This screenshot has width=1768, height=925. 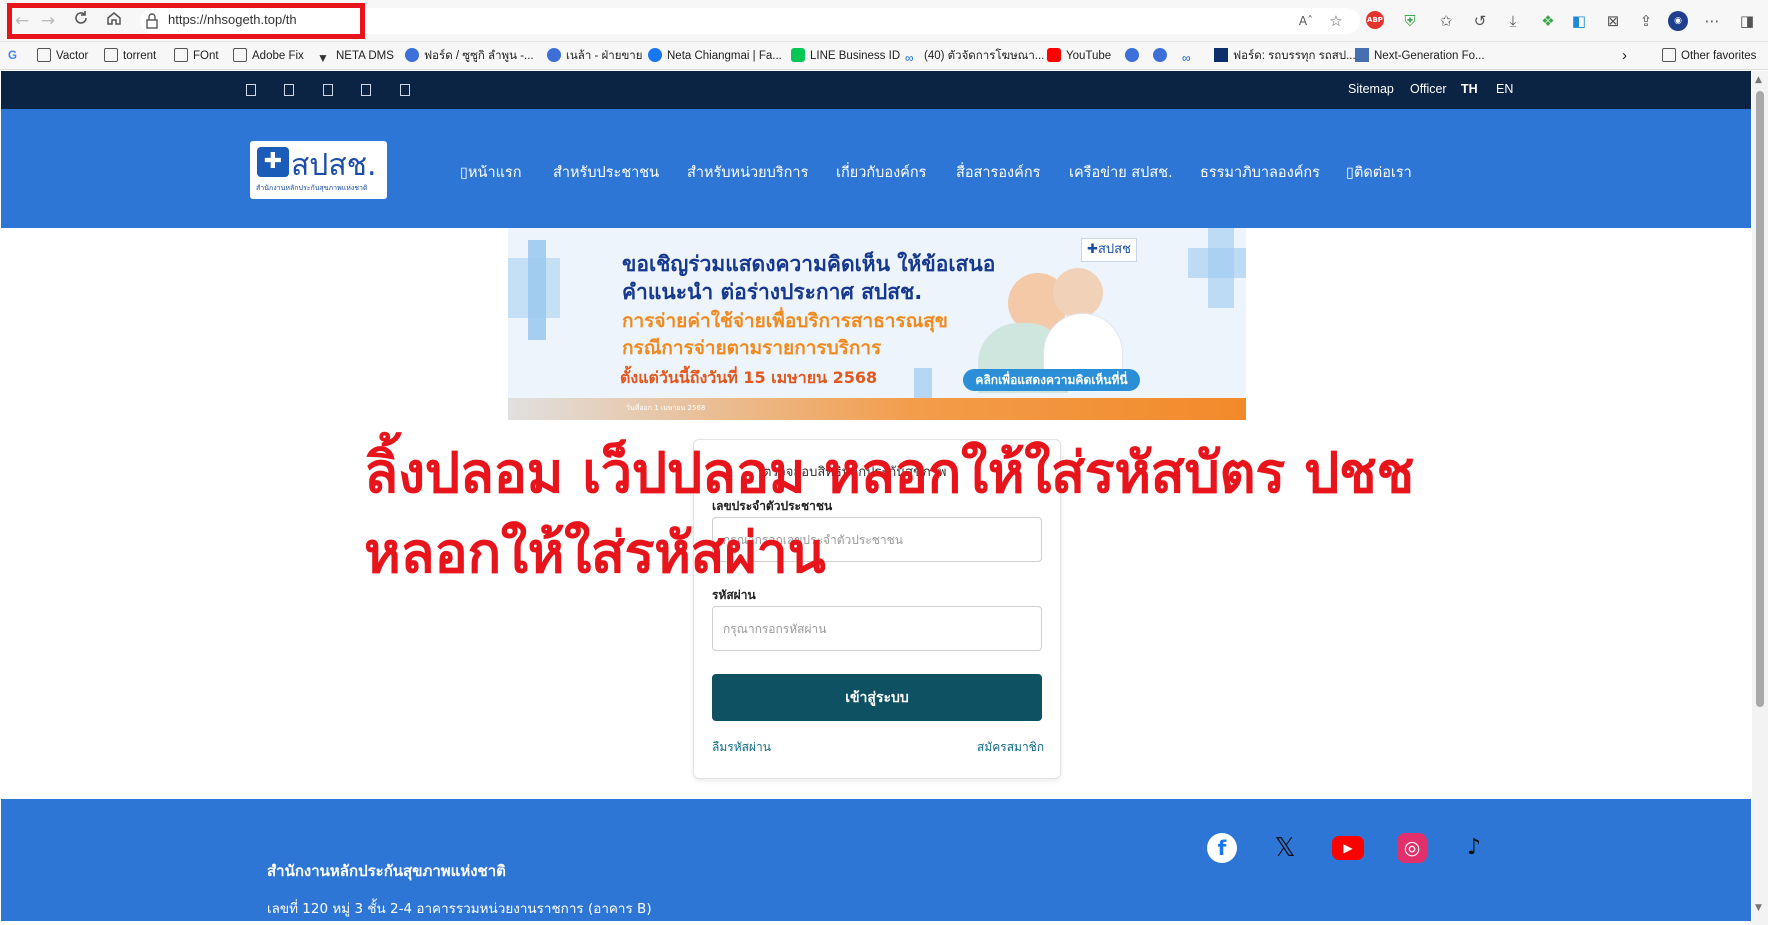 What do you see at coordinates (1348, 848) in the screenshot?
I see `youtube-icon: ▶` at bounding box center [1348, 848].